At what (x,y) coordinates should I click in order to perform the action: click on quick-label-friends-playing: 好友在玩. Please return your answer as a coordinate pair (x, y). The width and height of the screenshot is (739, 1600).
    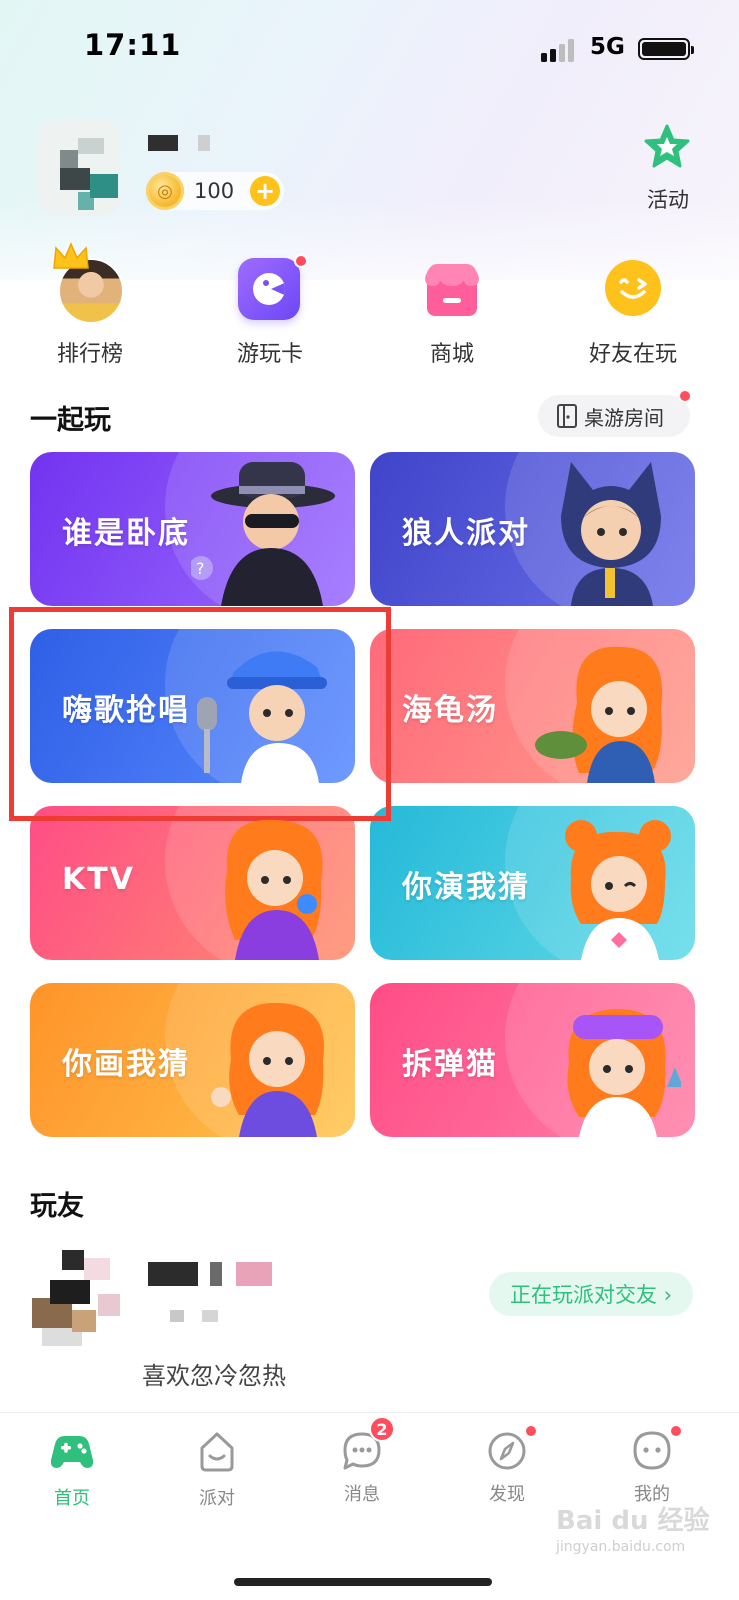
    Looking at the image, I should click on (632, 354).